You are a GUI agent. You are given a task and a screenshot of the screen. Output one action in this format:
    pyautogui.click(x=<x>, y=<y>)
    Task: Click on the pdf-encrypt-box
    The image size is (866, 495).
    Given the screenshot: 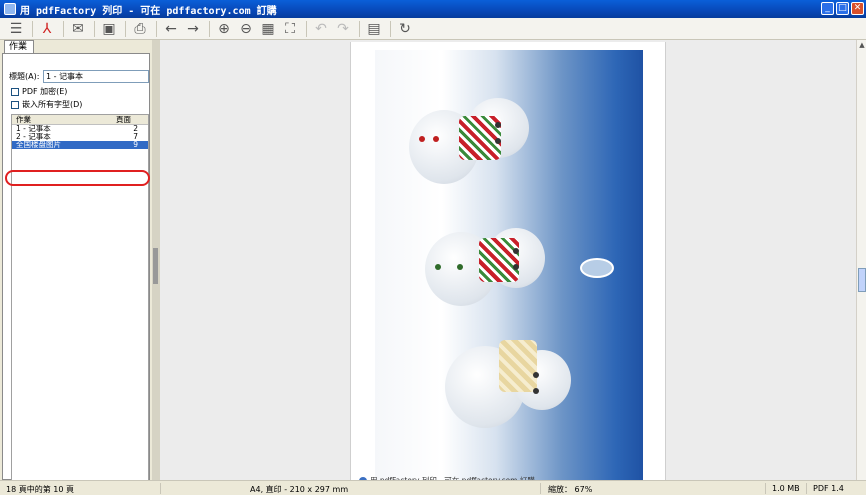 What is the action you would take?
    pyautogui.click(x=15, y=91)
    